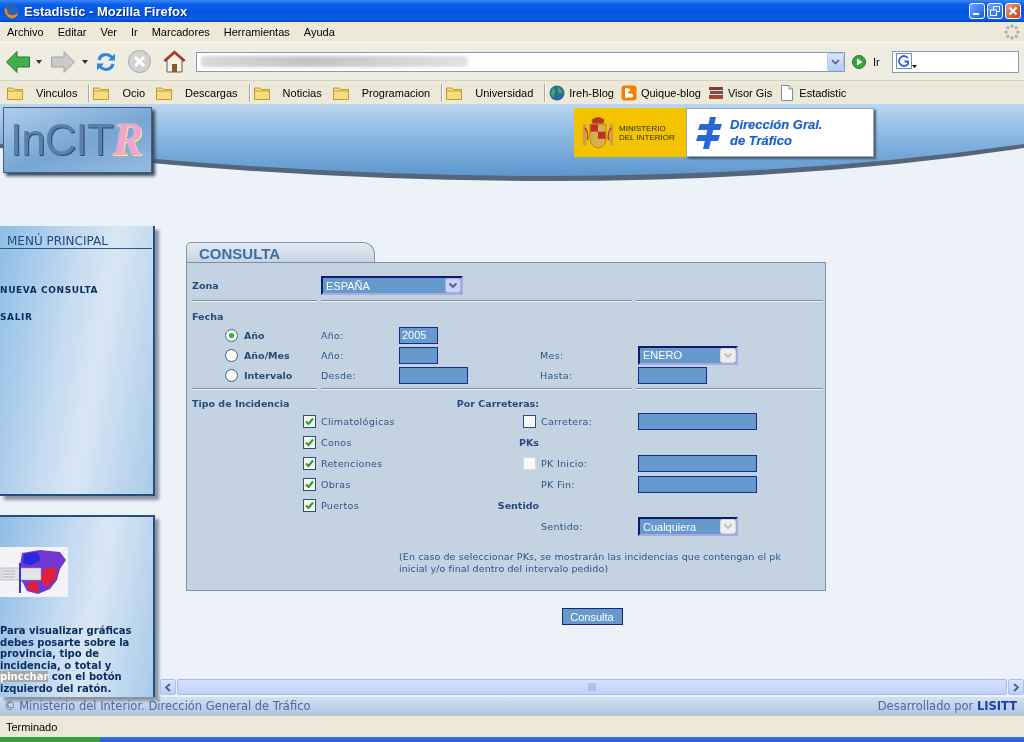  Describe the element at coordinates (32, 726) in the screenshot. I see `status-text: Terminado` at that location.